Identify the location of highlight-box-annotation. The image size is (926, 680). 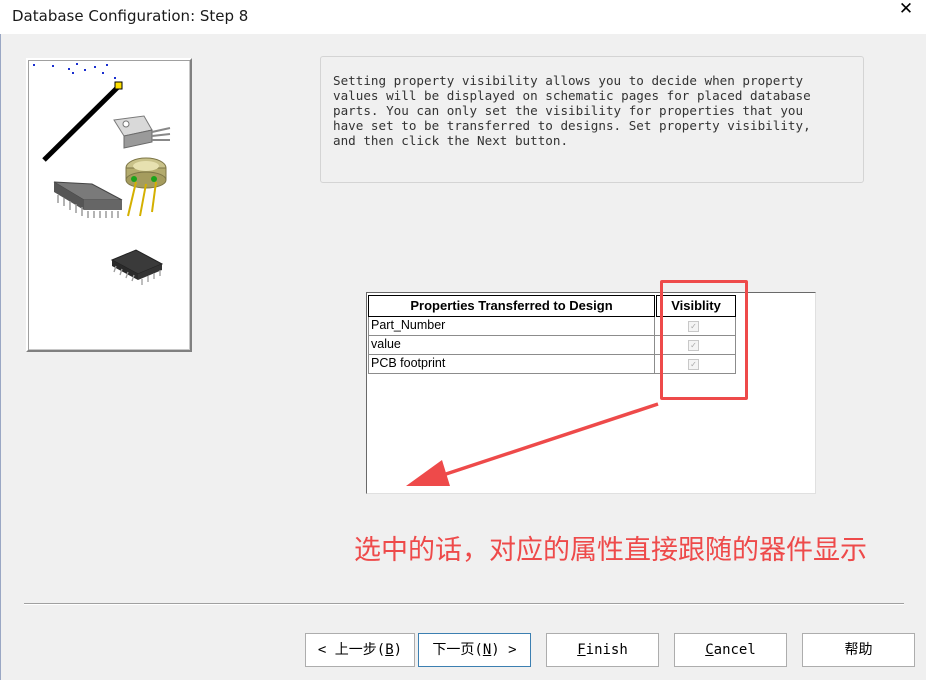
(704, 340).